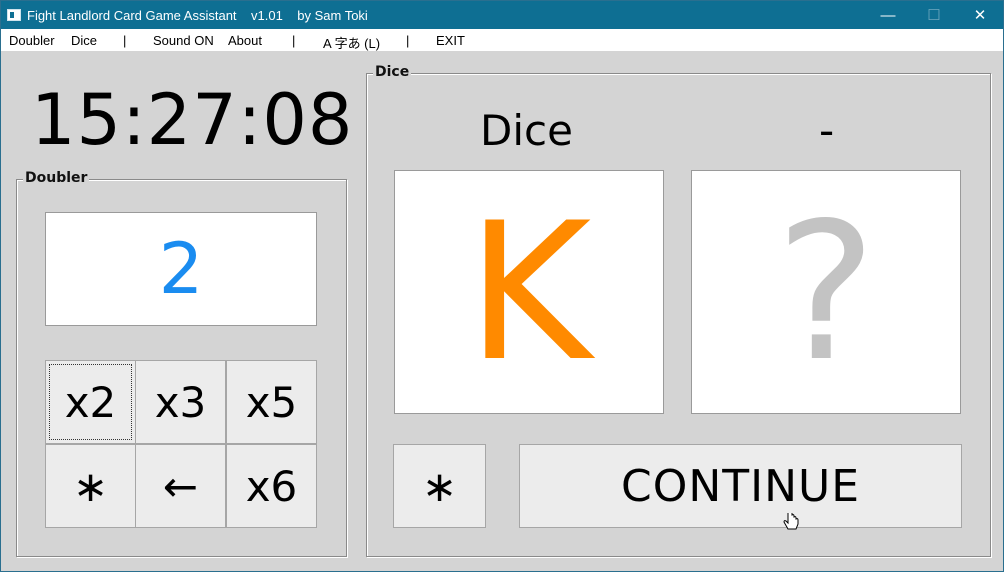 This screenshot has width=1004, height=572. What do you see at coordinates (180, 402) in the screenshot?
I see `x3-button: x3` at bounding box center [180, 402].